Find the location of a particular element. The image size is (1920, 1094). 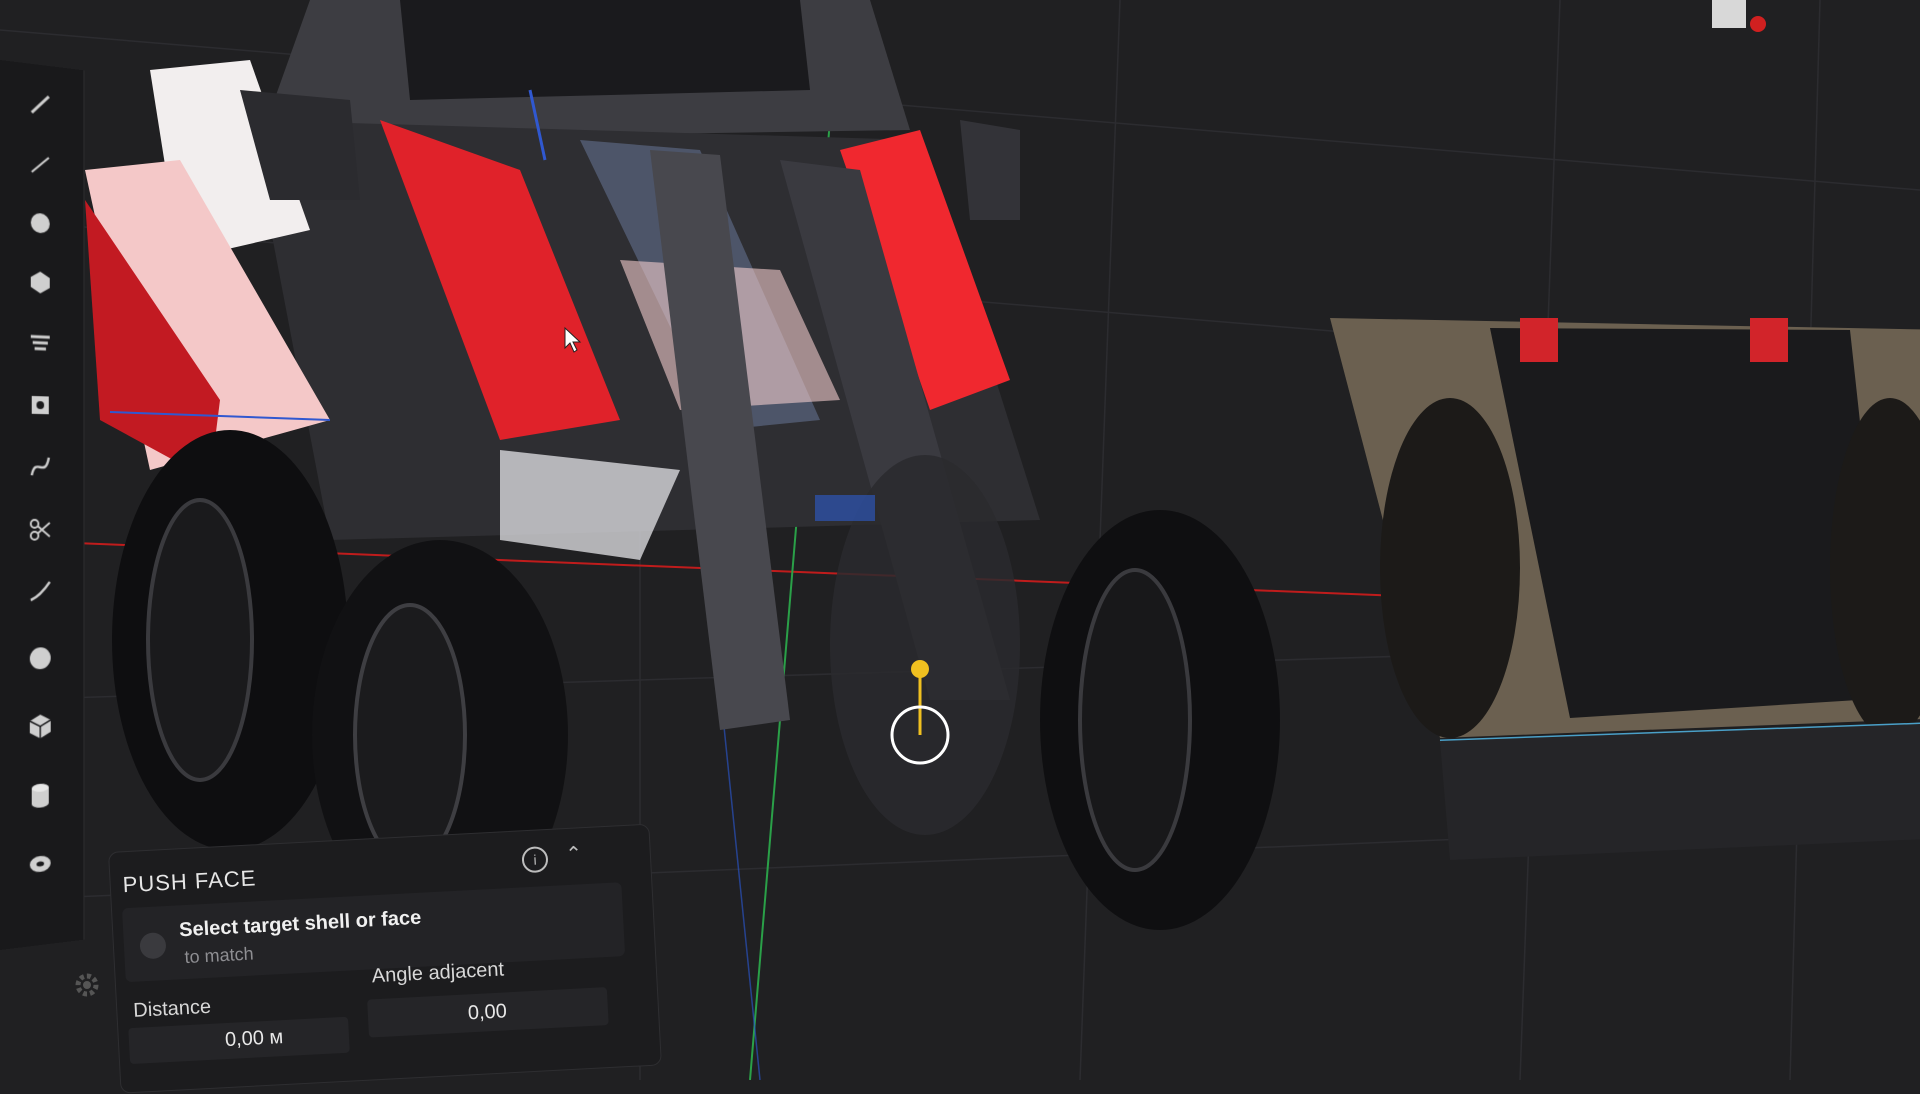

push-gizmo-handle is located at coordinates (920, 710).